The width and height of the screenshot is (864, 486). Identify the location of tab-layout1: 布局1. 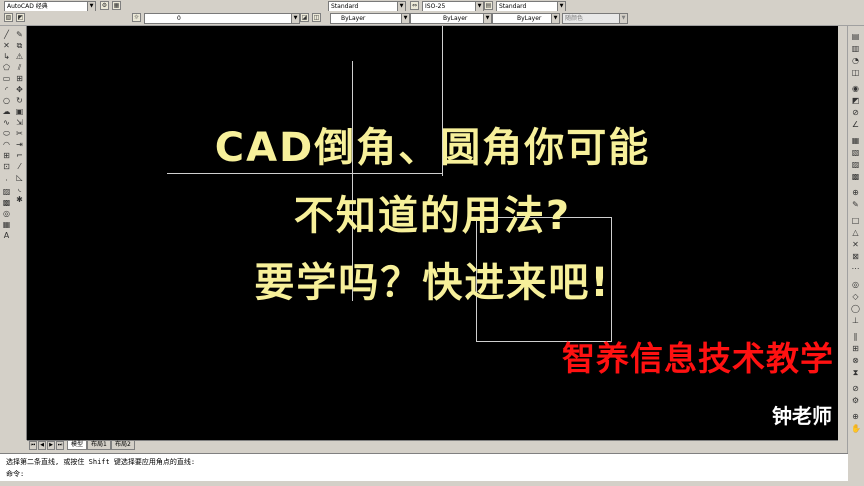
(99, 445).